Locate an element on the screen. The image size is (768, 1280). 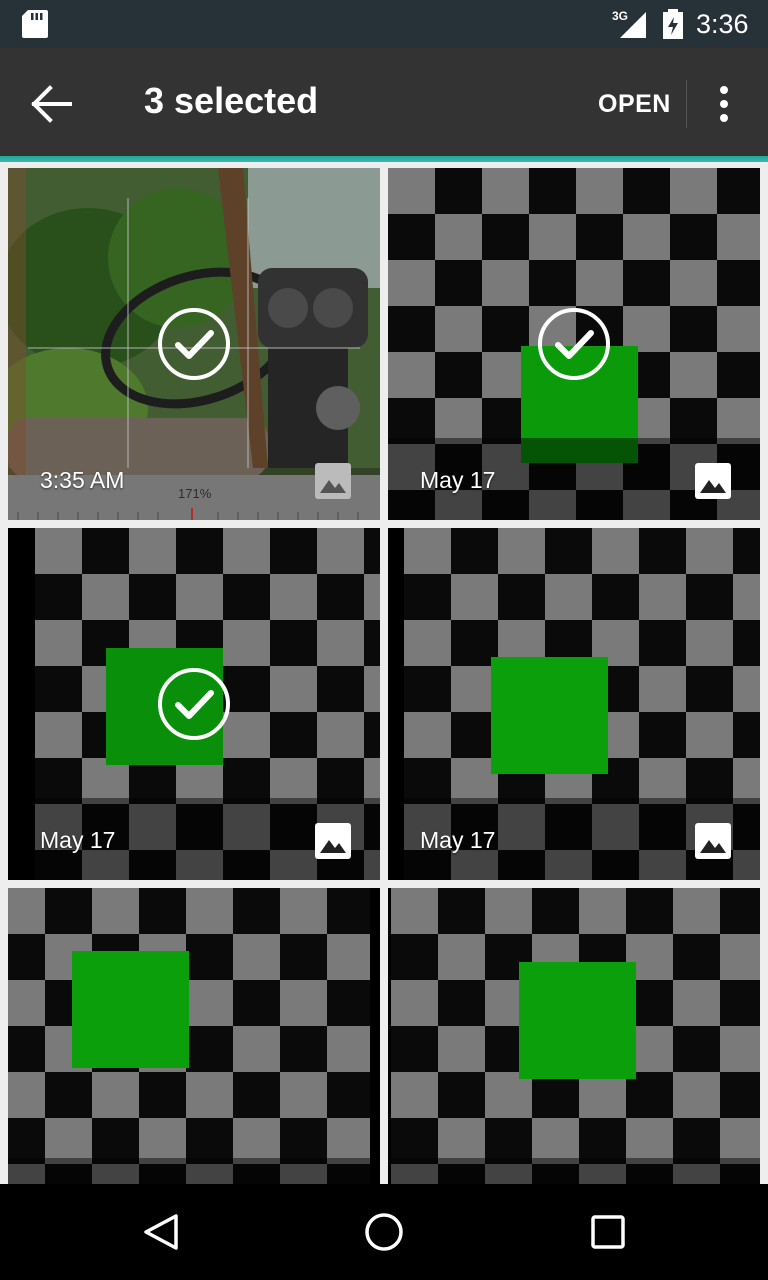
selection-count-title: 3 selected is located at coordinates (231, 100).